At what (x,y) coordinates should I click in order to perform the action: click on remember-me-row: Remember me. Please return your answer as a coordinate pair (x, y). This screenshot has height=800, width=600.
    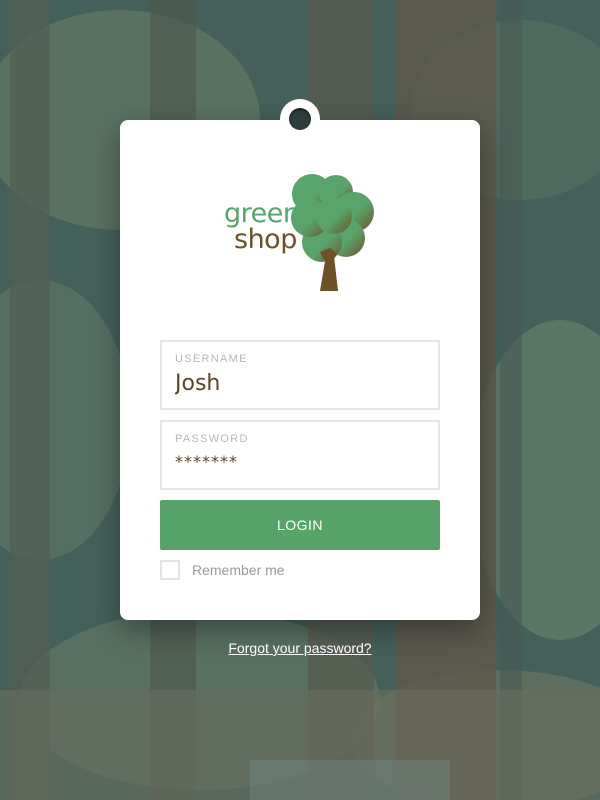
    Looking at the image, I should click on (222, 570).